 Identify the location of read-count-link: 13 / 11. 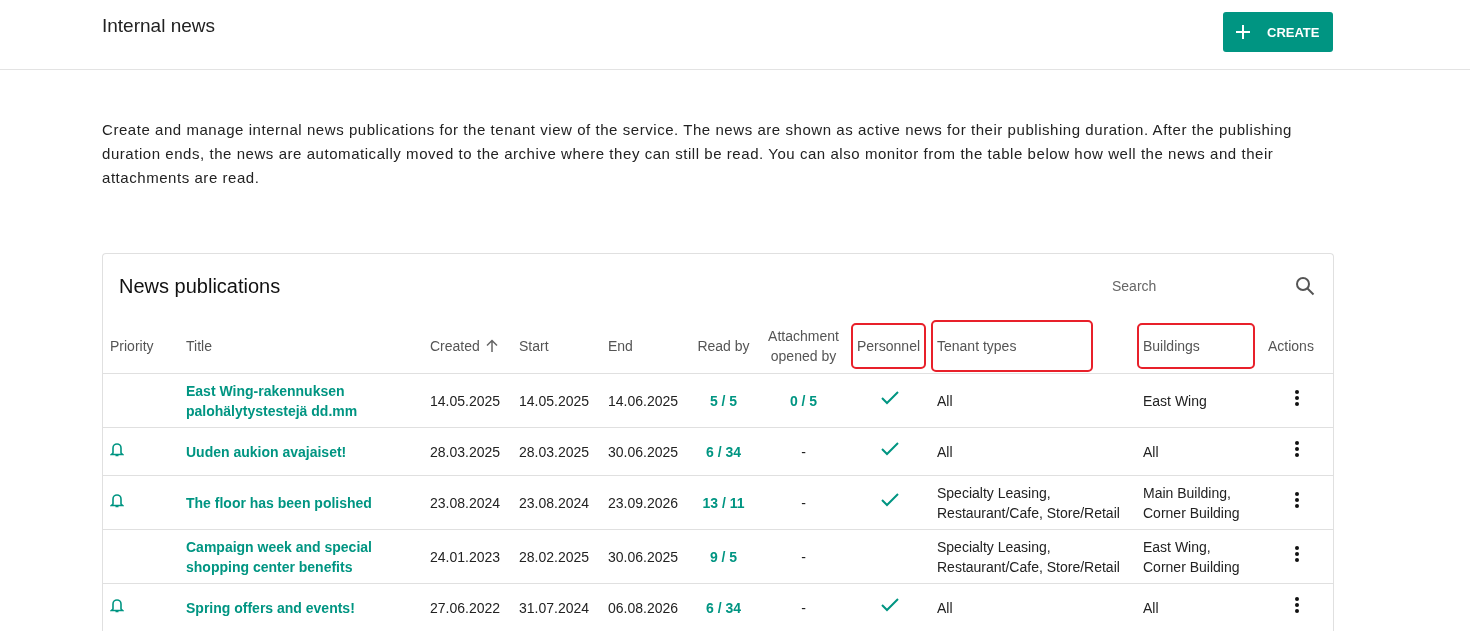
(723, 502).